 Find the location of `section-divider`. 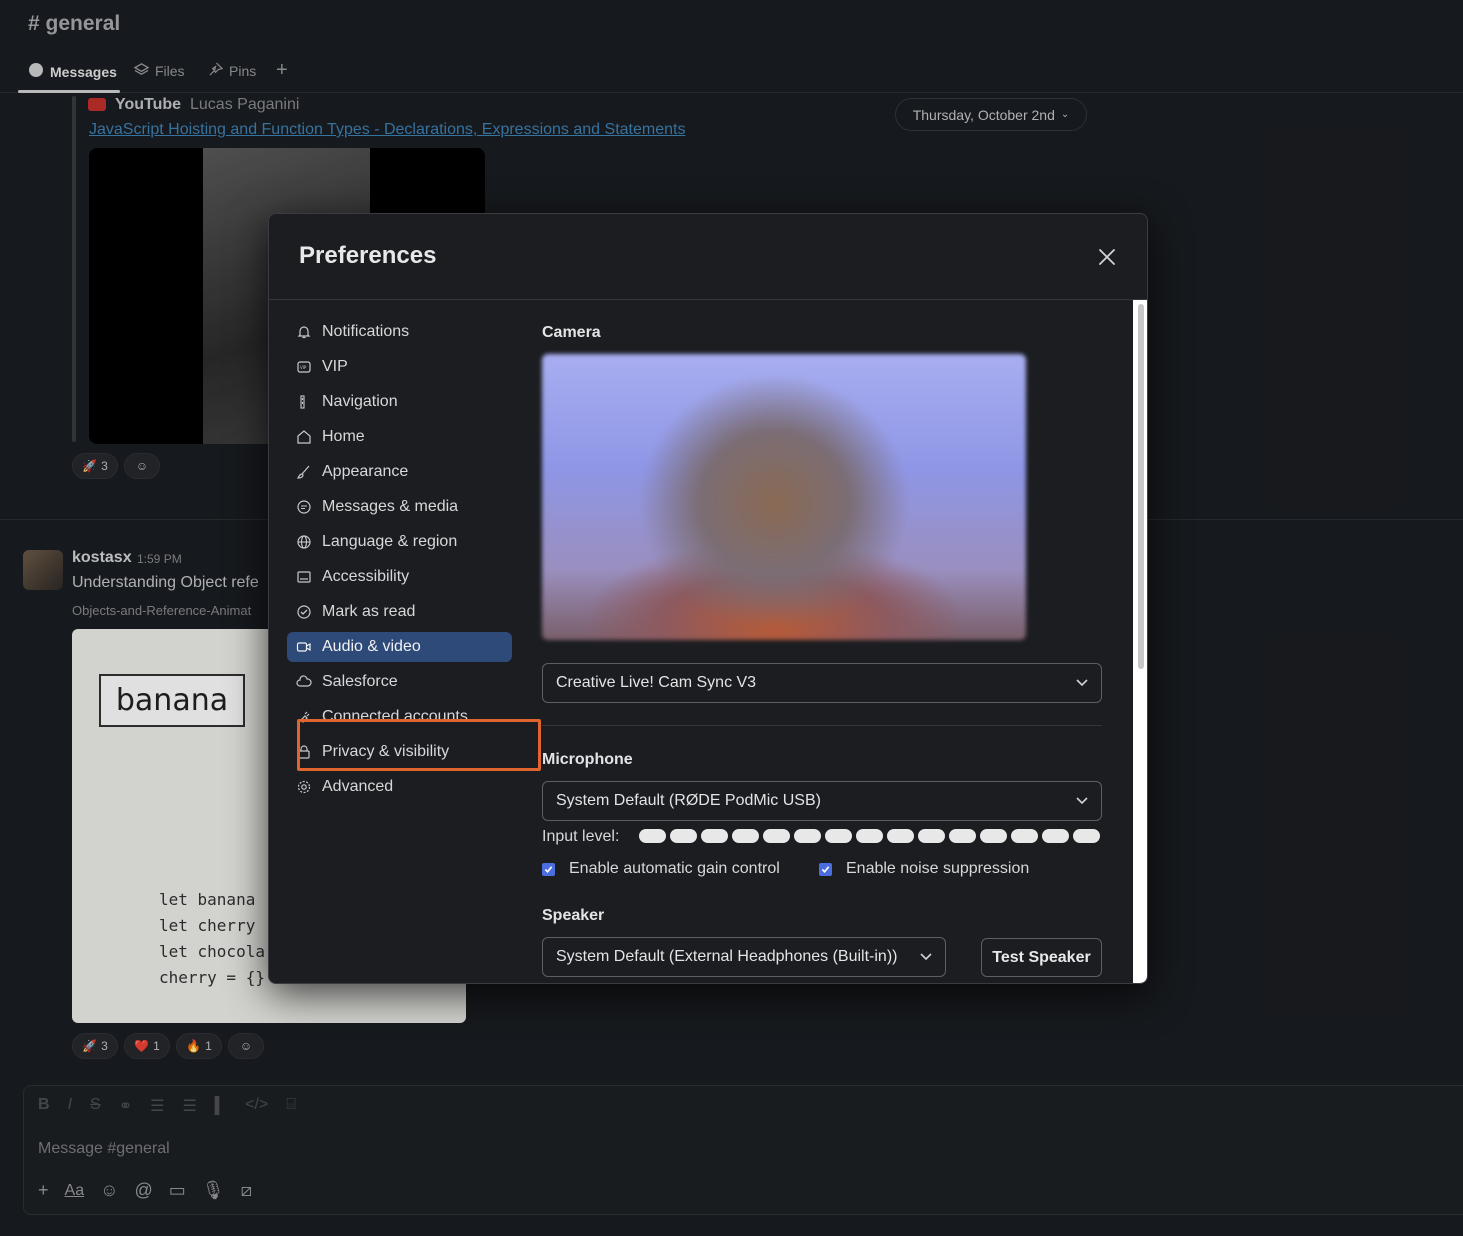

section-divider is located at coordinates (822, 725).